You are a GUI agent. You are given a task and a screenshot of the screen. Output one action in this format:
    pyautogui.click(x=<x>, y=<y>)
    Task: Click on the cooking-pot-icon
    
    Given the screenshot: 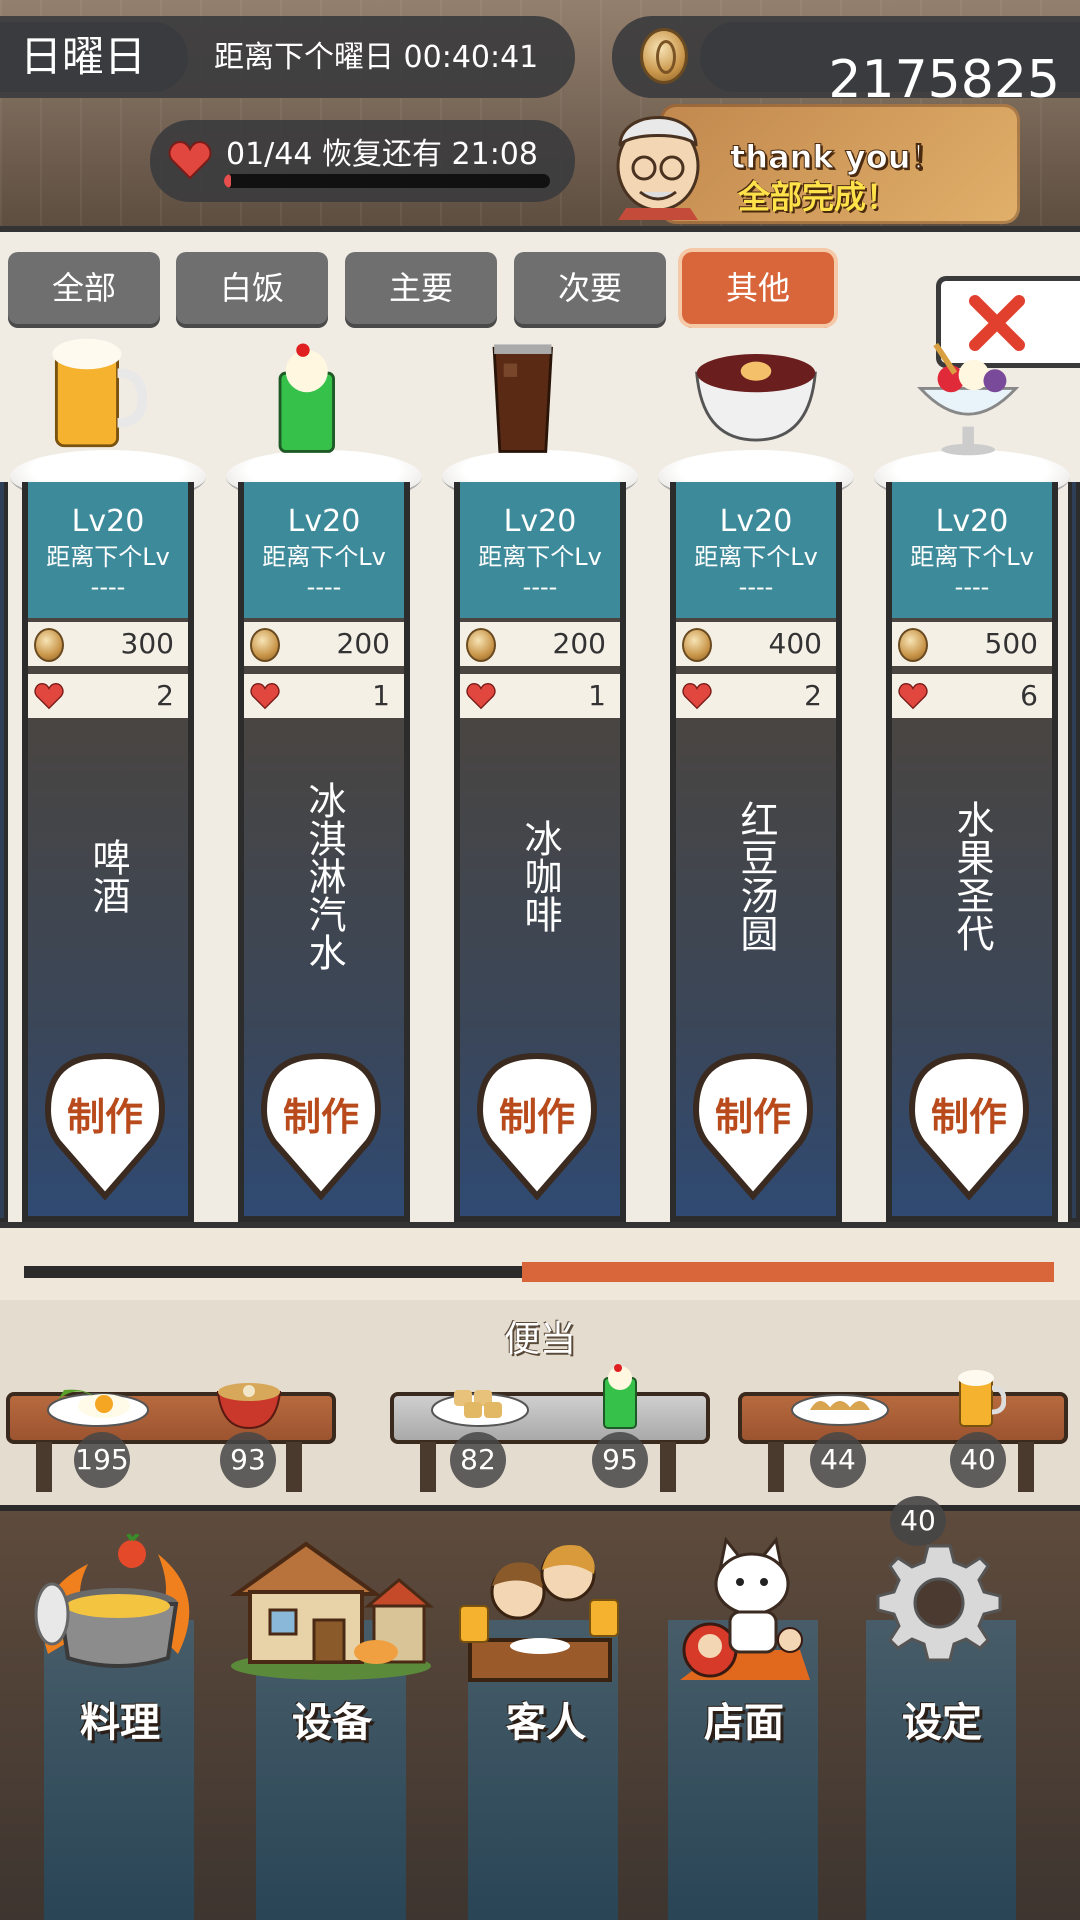 What is the action you would take?
    pyautogui.click(x=118, y=1609)
    